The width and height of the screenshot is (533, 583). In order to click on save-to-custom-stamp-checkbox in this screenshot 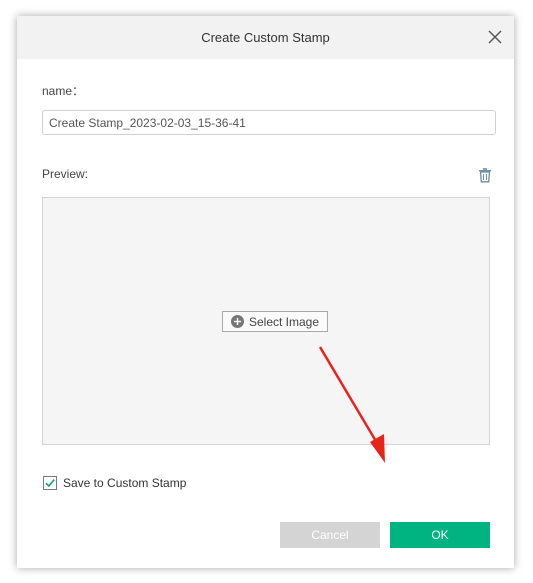, I will do `click(50, 483)`.